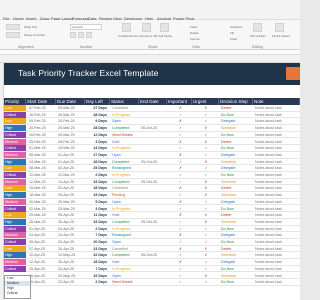 The height and width of the screenshot is (300, 320). What do you see at coordinates (97, 101) in the screenshot?
I see `header-day-left: Day Left` at bounding box center [97, 101].